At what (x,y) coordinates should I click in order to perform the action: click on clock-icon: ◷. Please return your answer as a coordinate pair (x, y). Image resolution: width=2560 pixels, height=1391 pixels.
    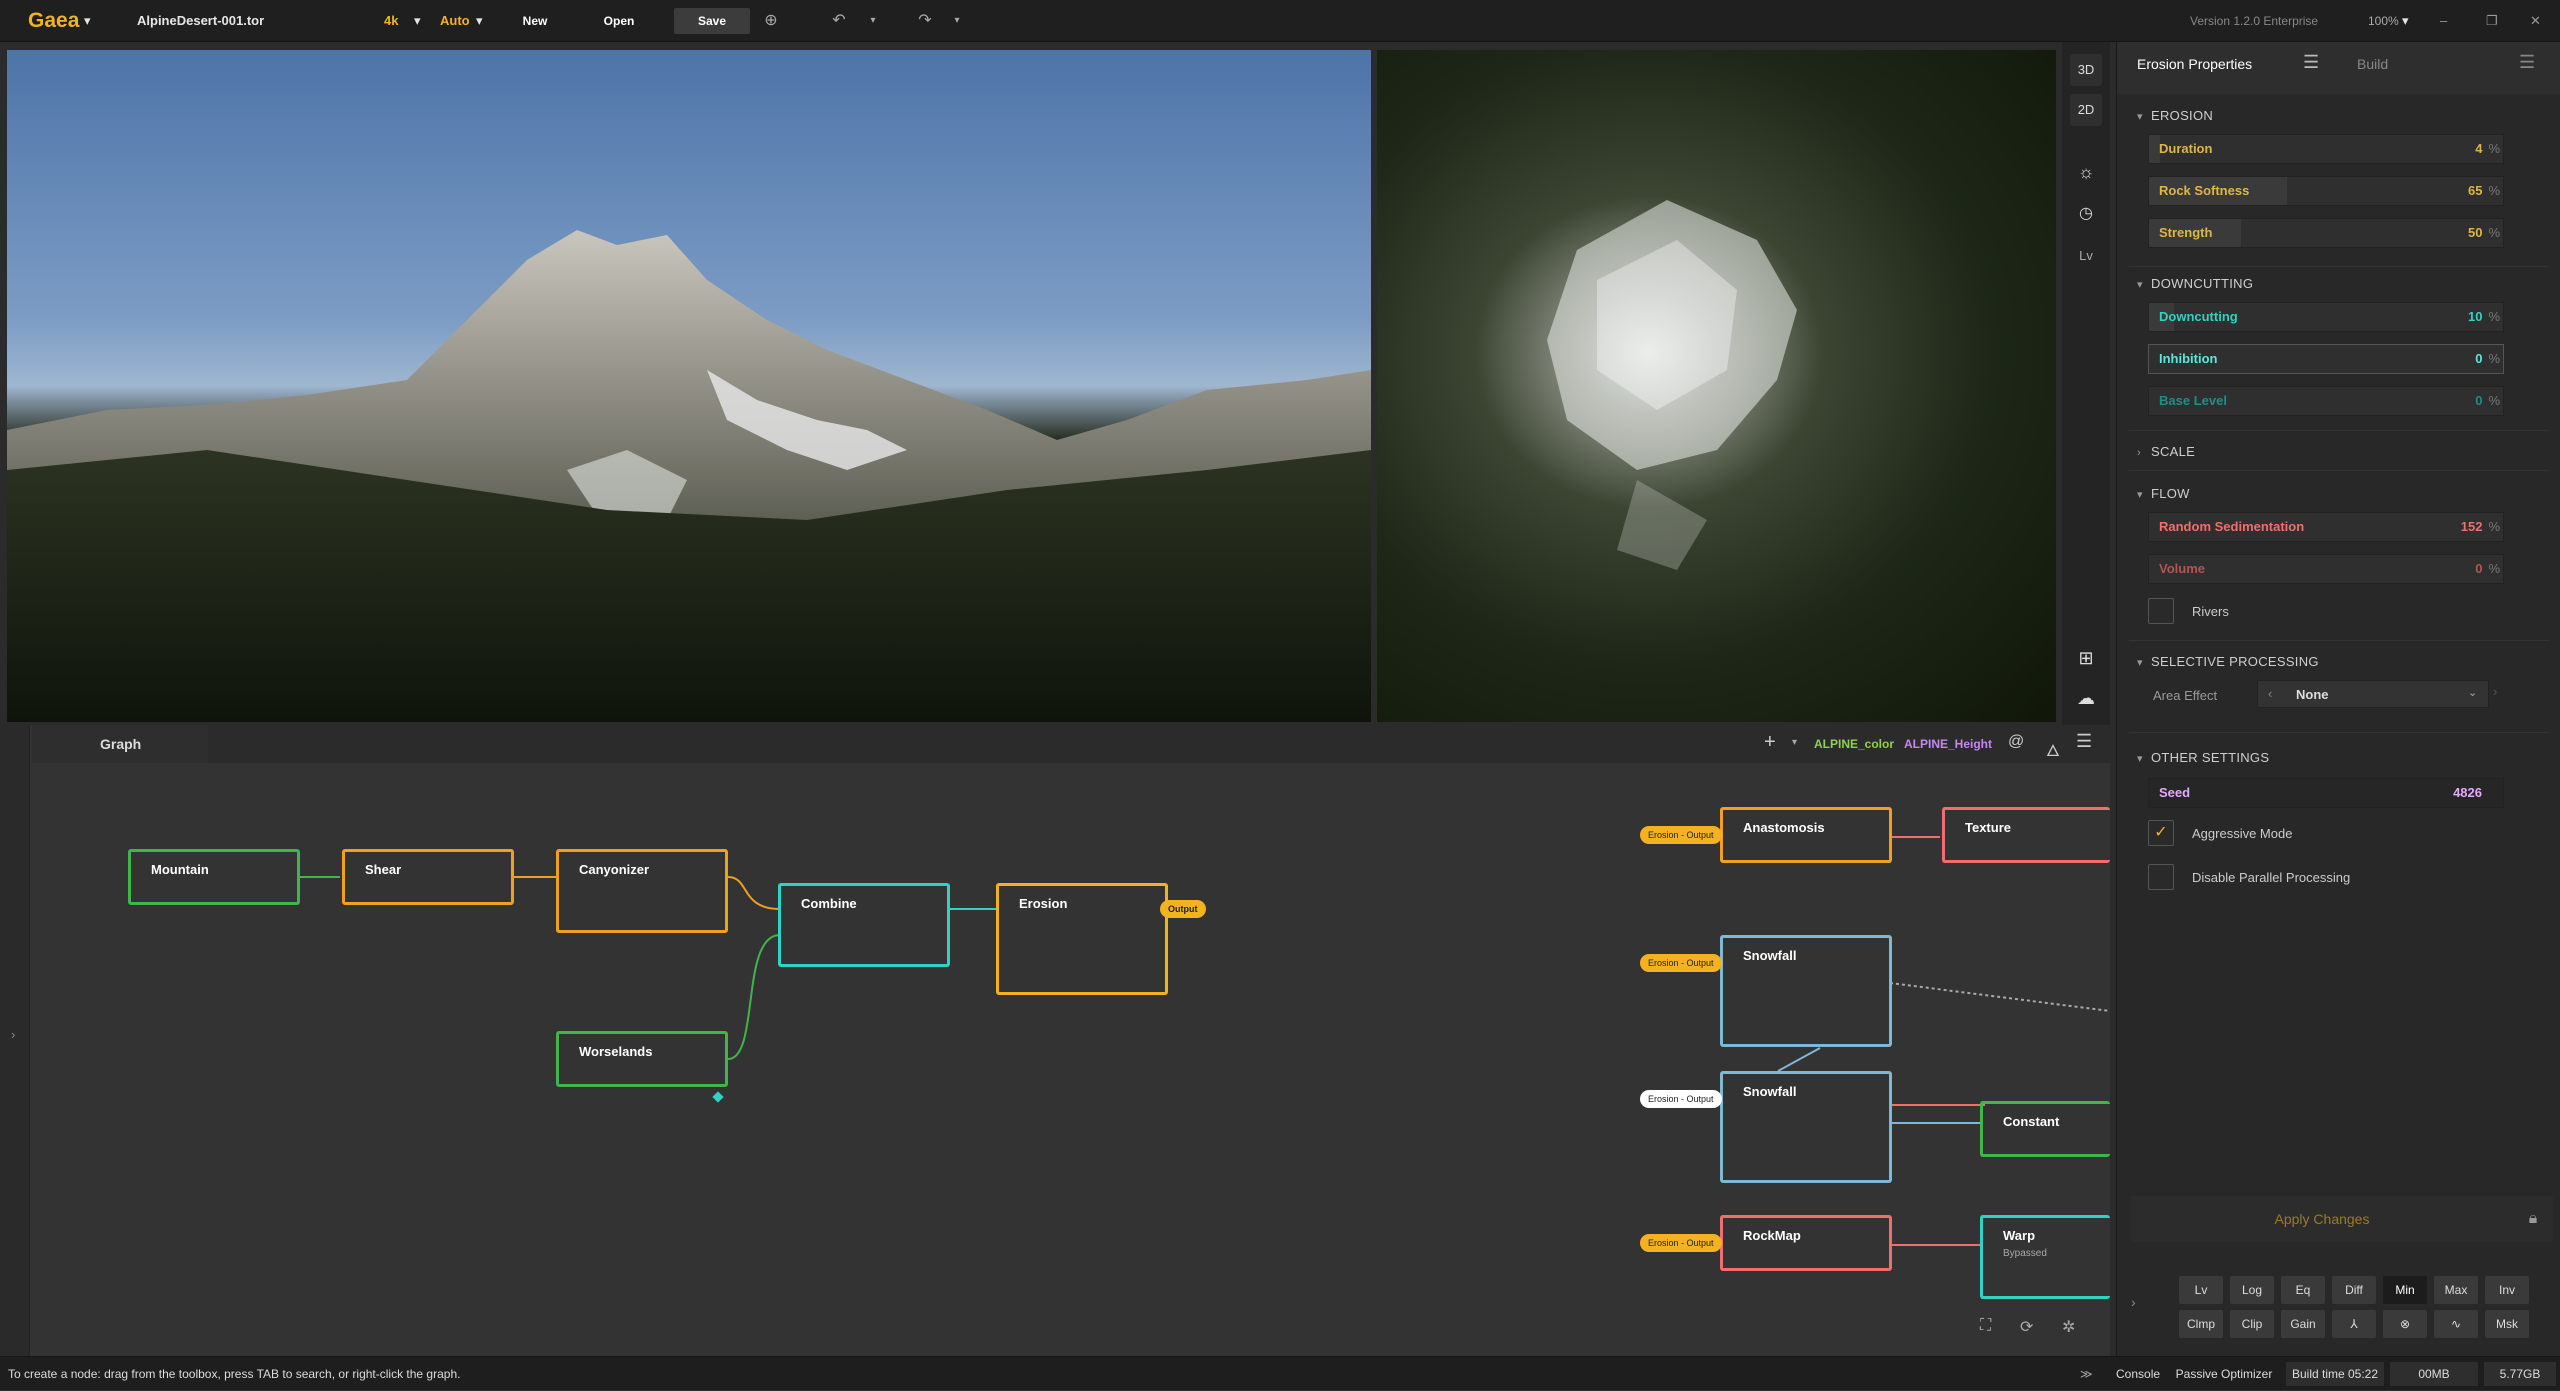
    Looking at the image, I should click on (2086, 214).